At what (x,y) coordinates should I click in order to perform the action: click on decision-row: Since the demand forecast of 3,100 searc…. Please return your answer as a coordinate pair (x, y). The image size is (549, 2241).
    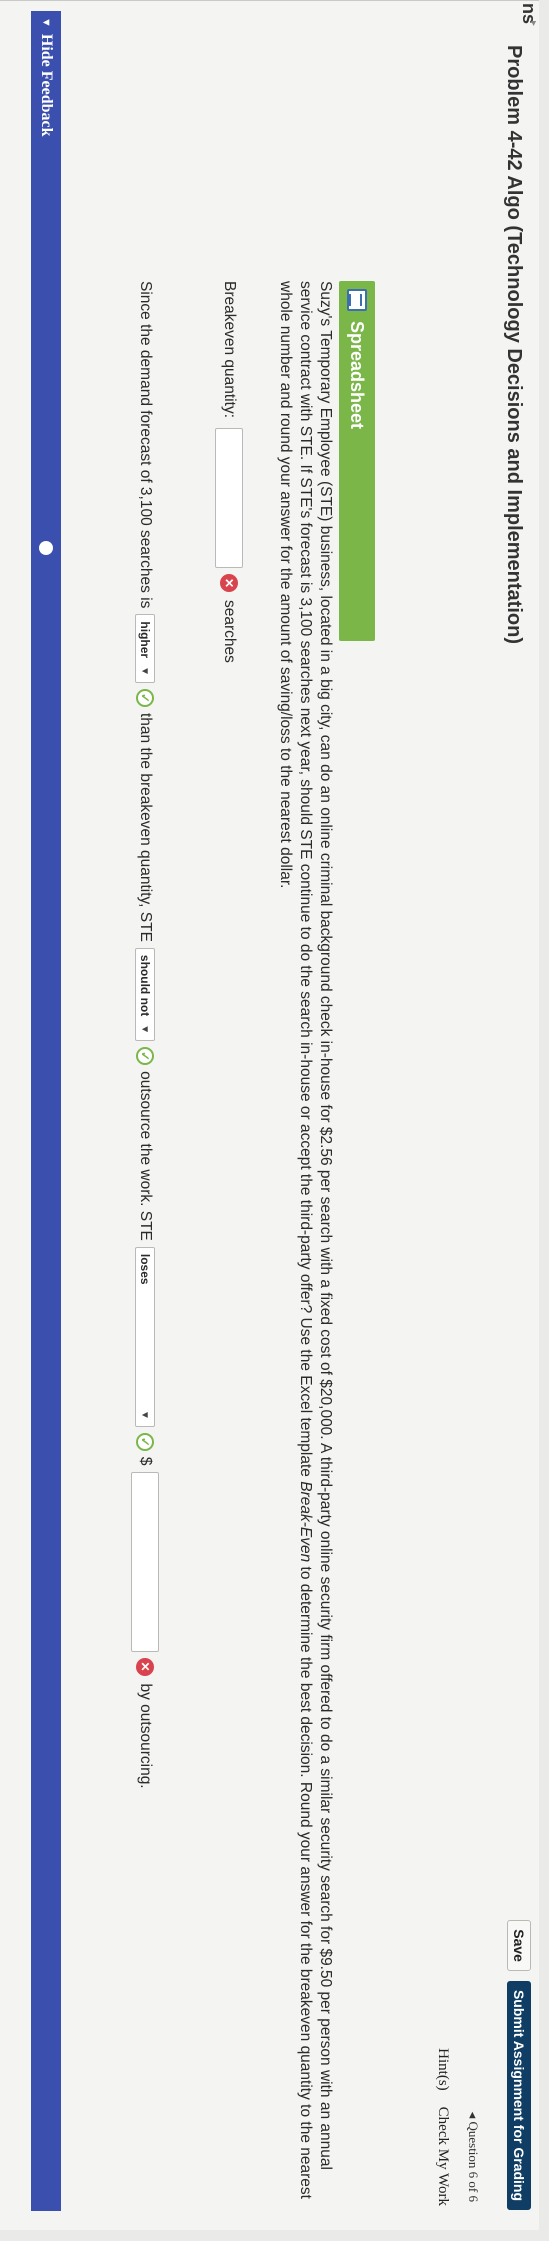
    Looking at the image, I should click on (145, 1035).